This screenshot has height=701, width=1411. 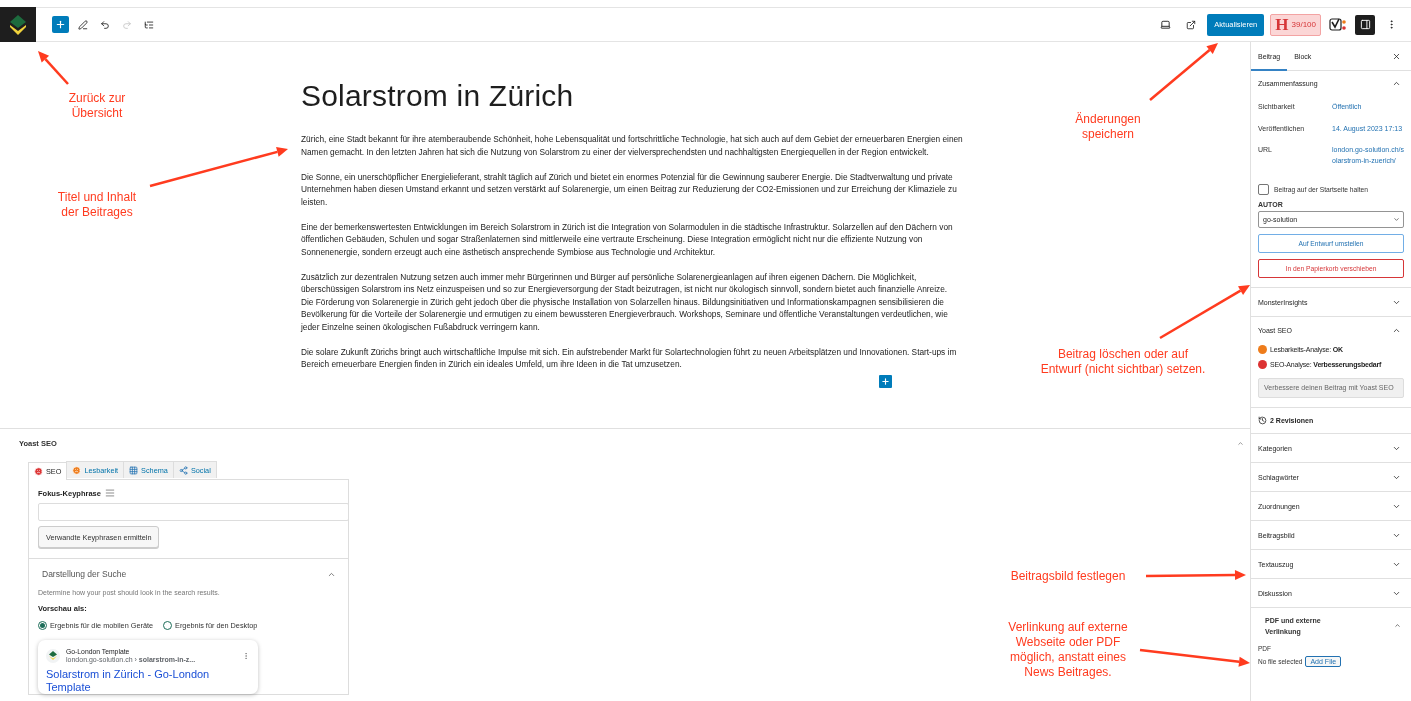 I want to click on logo-icon, so click(x=18, y=24).